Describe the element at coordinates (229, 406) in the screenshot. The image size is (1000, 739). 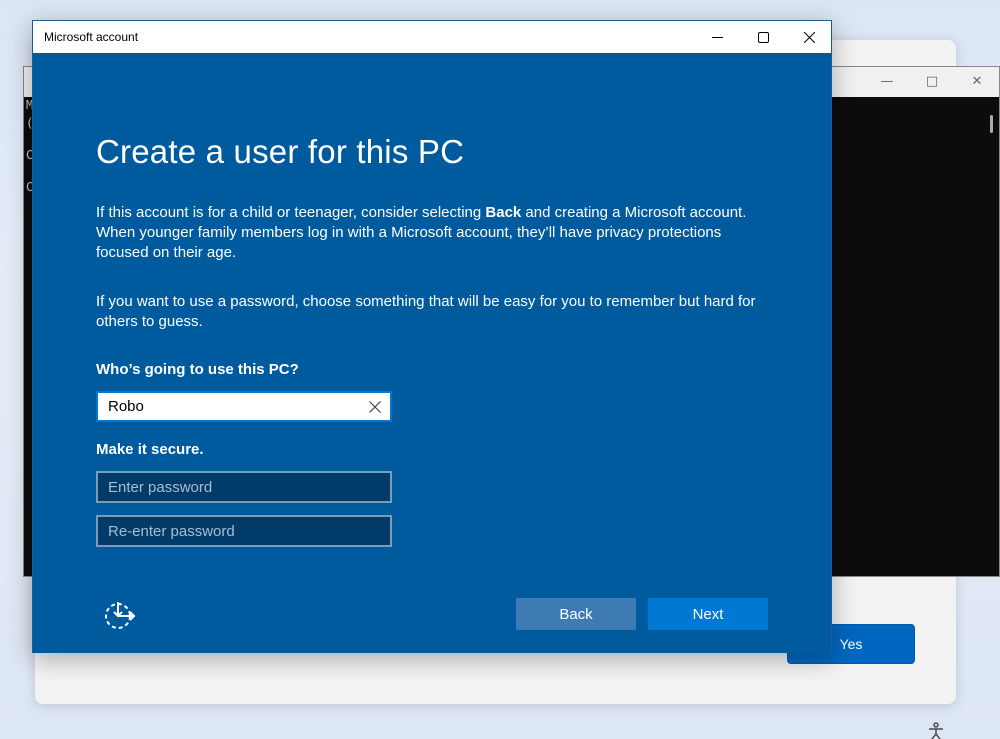
I see `username-input` at that location.